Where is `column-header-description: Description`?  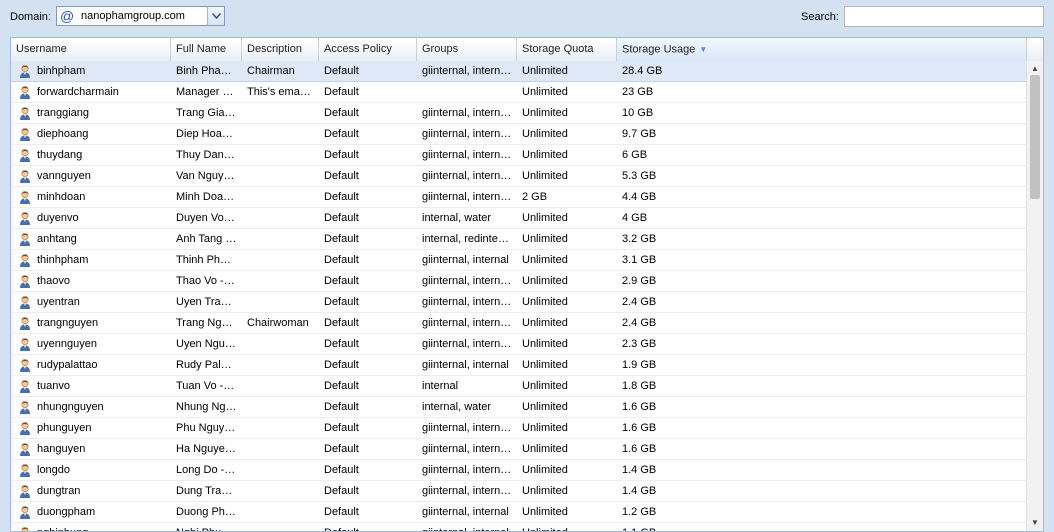 column-header-description: Description is located at coordinates (280, 49).